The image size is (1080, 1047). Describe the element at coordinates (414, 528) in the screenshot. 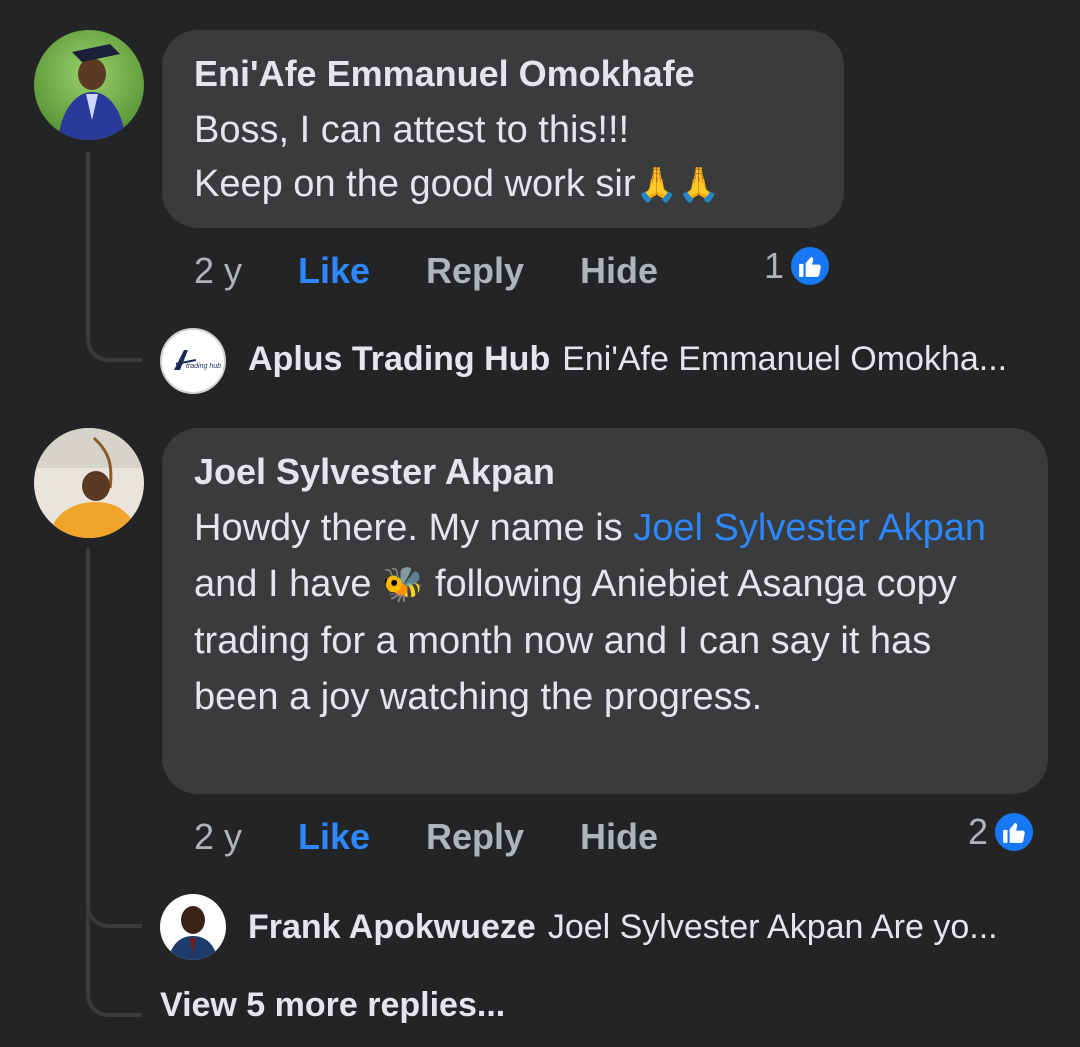

I see `comment-text-fragment: Howdy there. My name is` at that location.